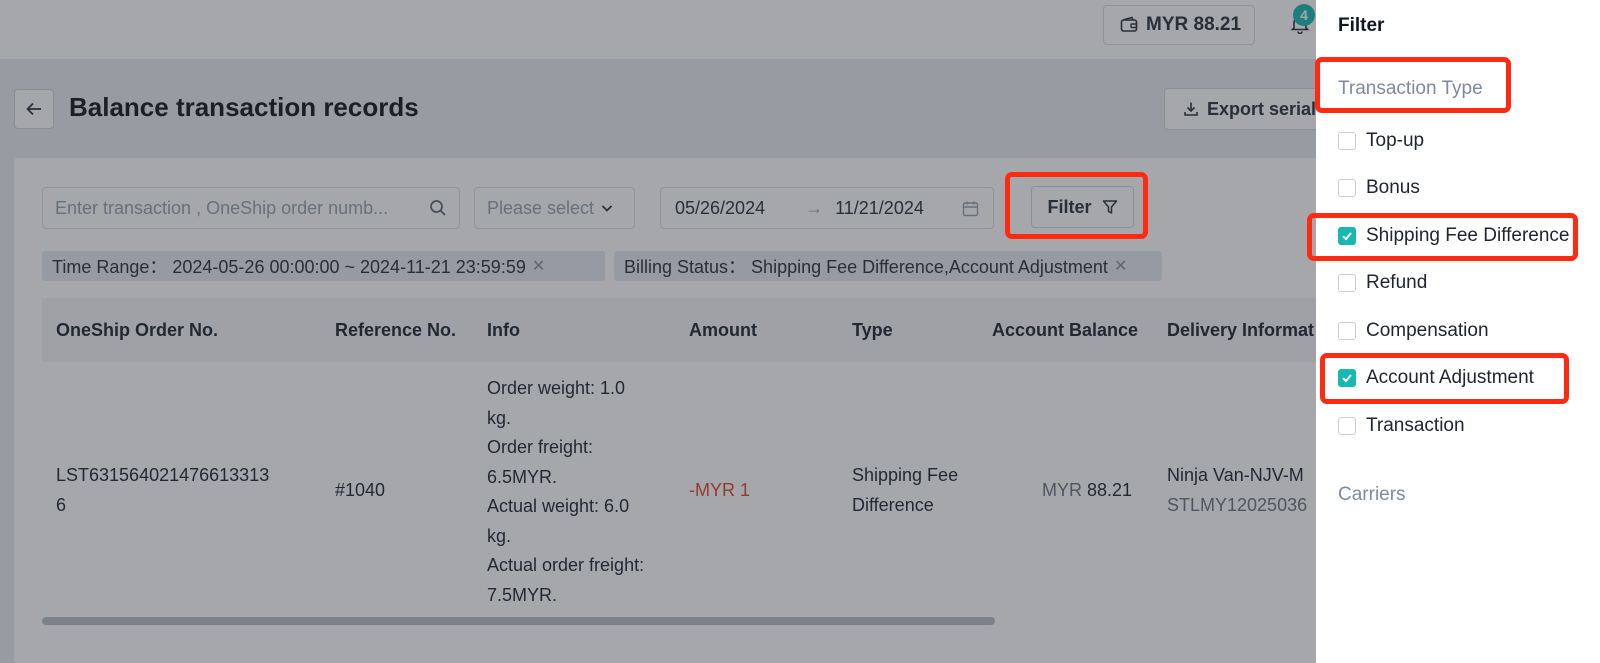  Describe the element at coordinates (1381, 141) in the screenshot. I see `option-top-up: Top-up` at that location.